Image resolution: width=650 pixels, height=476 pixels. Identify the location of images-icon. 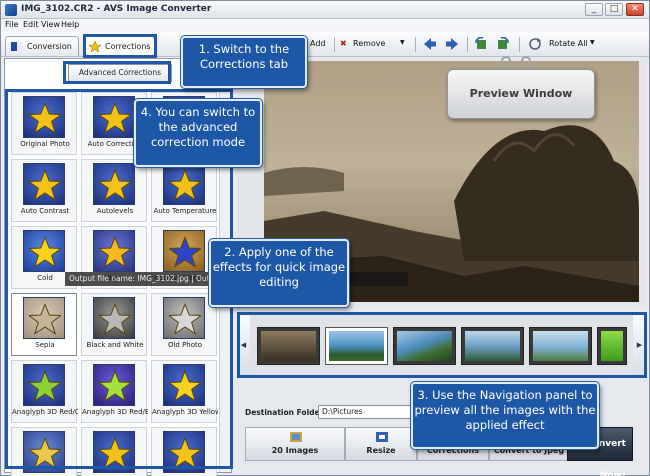
(296, 437).